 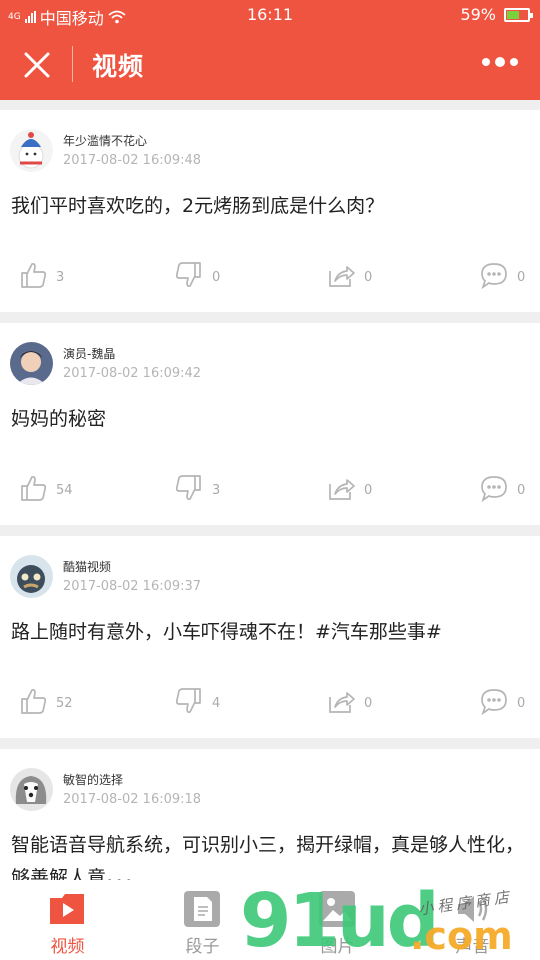 I want to click on post-time: 2017-08-02 16:09:37, so click(x=132, y=586).